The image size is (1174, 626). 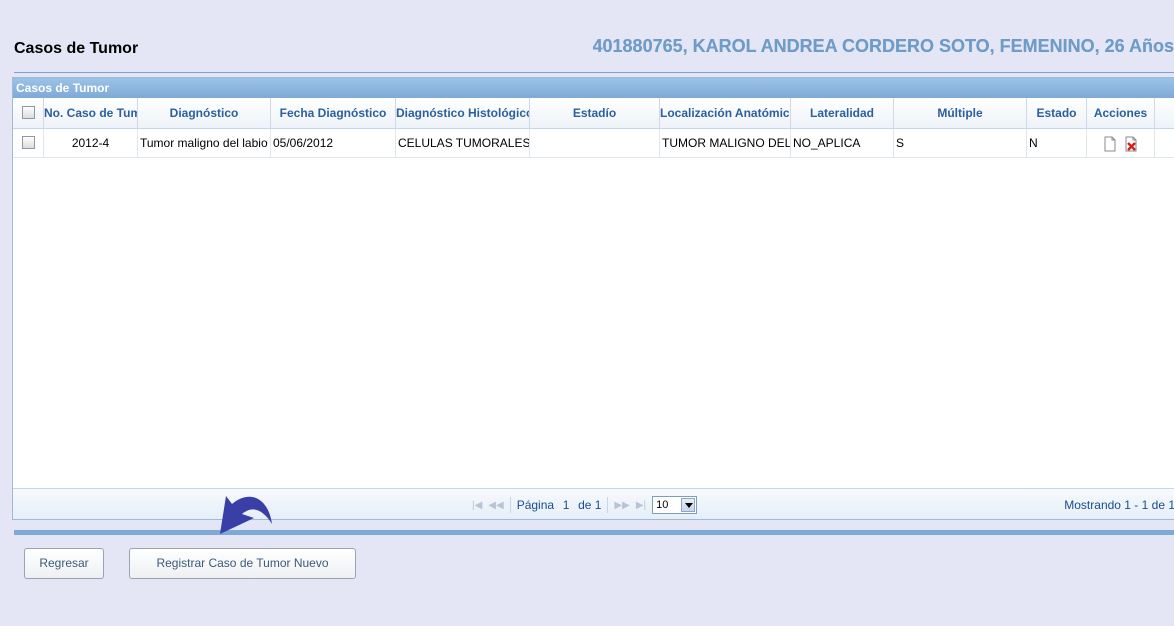 I want to click on select-all-checkbox-cell, so click(x=28, y=113).